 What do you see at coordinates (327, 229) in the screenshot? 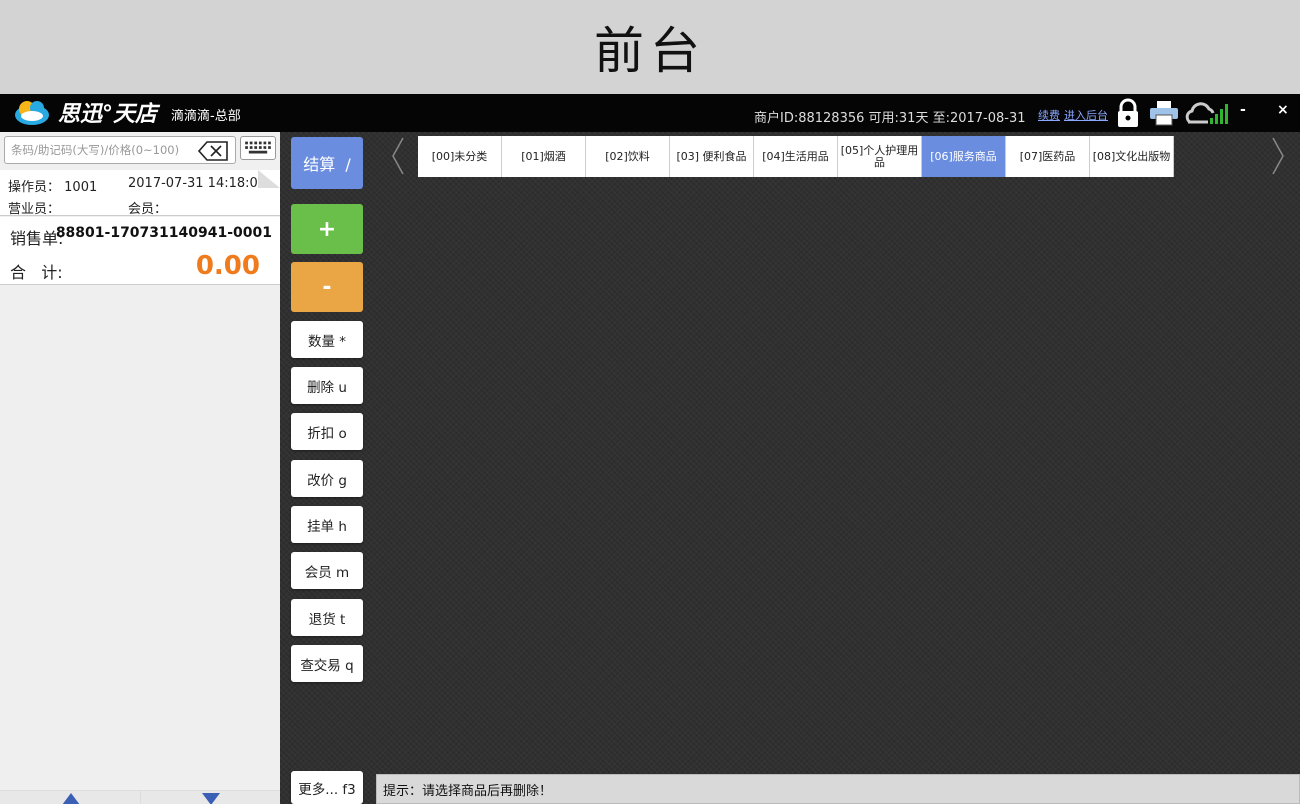
I see `increase-button: +` at bounding box center [327, 229].